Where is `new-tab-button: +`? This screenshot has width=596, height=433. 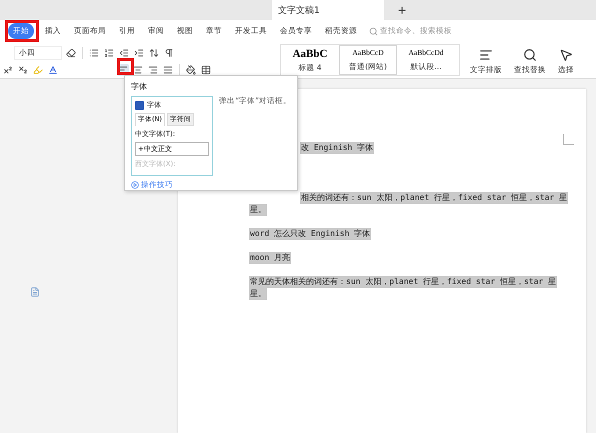 new-tab-button: + is located at coordinates (402, 10).